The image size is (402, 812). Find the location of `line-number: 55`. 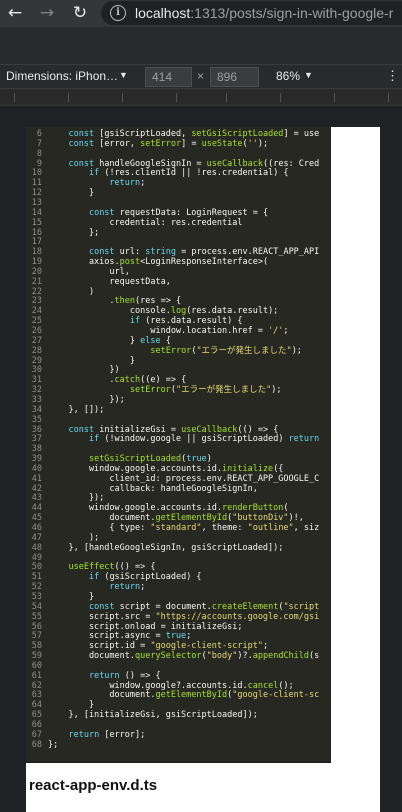

line-number: 55 is located at coordinates (36, 616).